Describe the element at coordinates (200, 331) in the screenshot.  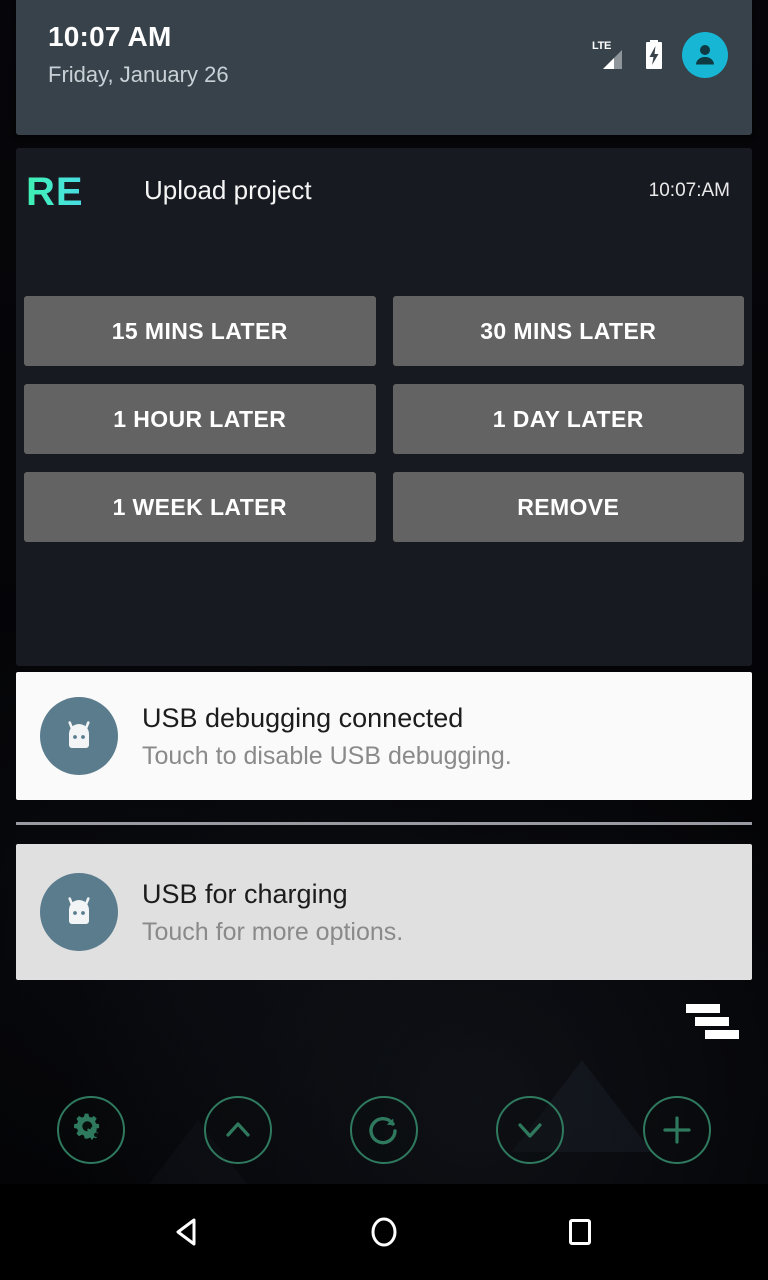
I see `action-15-mins-later: 15 MINS LATER` at that location.